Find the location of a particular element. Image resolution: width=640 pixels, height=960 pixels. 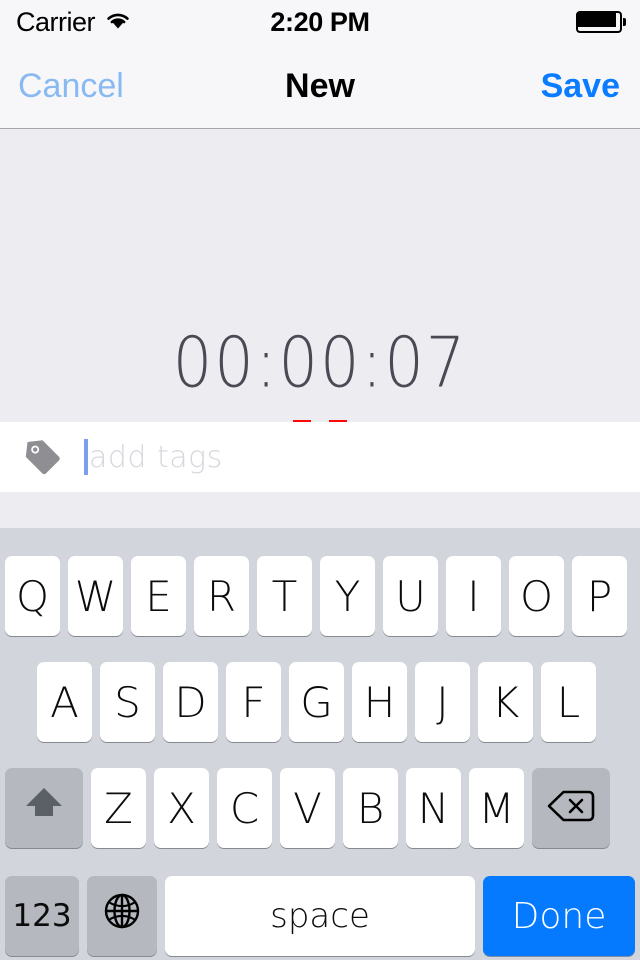

key-w: W is located at coordinates (95, 596).